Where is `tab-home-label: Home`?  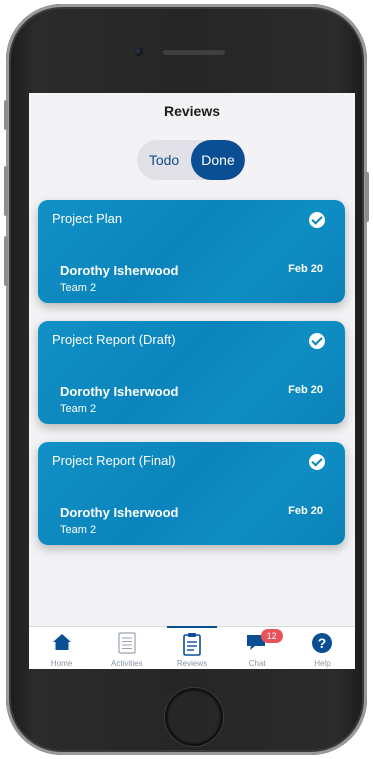
tab-home-label: Home is located at coordinates (61, 663).